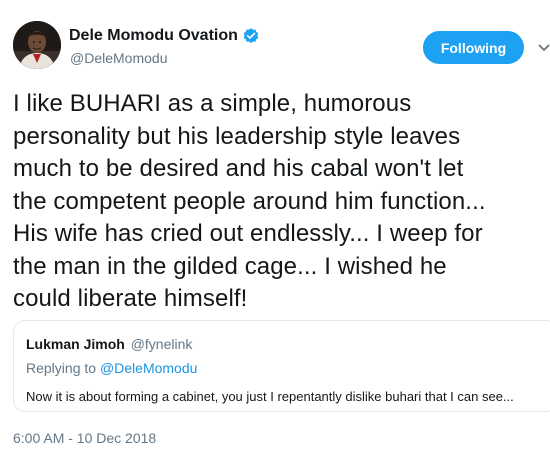 The width and height of the screenshot is (550, 454). Describe the element at coordinates (118, 58) in the screenshot. I see `author-handle: @DeleMomodu` at that location.